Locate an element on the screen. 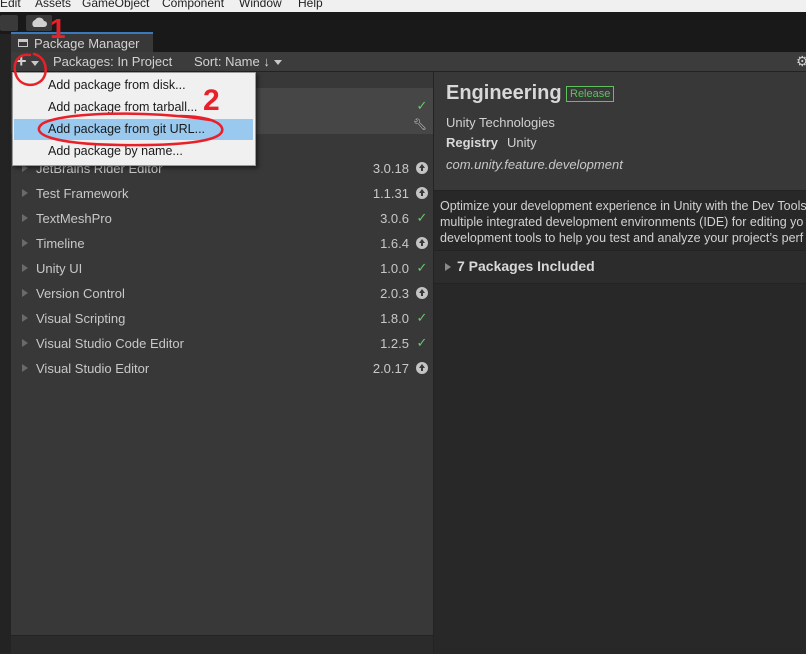  package-version: 1.0.0 is located at coordinates (394, 268).